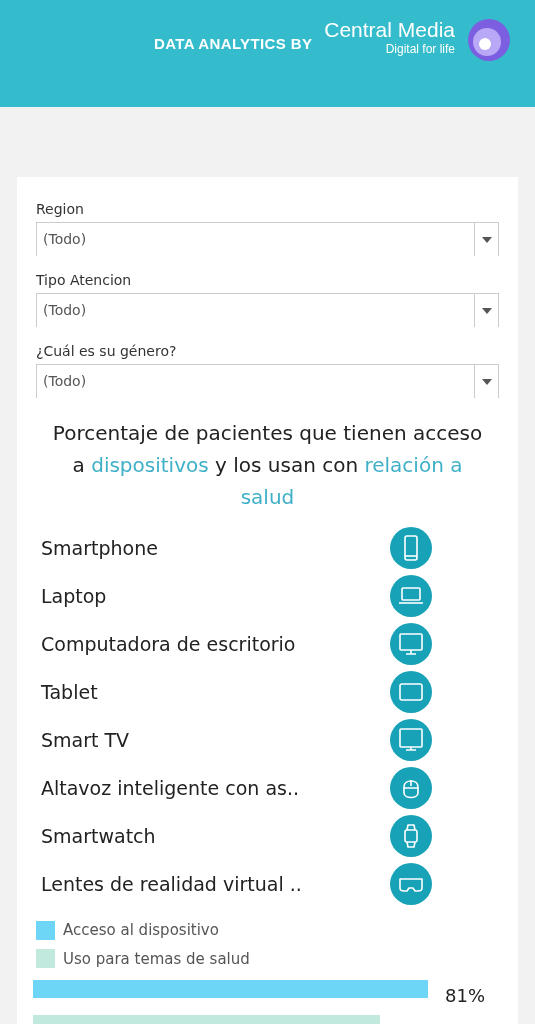 The image size is (535, 1024). I want to click on brand-name: Central Media, so click(389, 30).